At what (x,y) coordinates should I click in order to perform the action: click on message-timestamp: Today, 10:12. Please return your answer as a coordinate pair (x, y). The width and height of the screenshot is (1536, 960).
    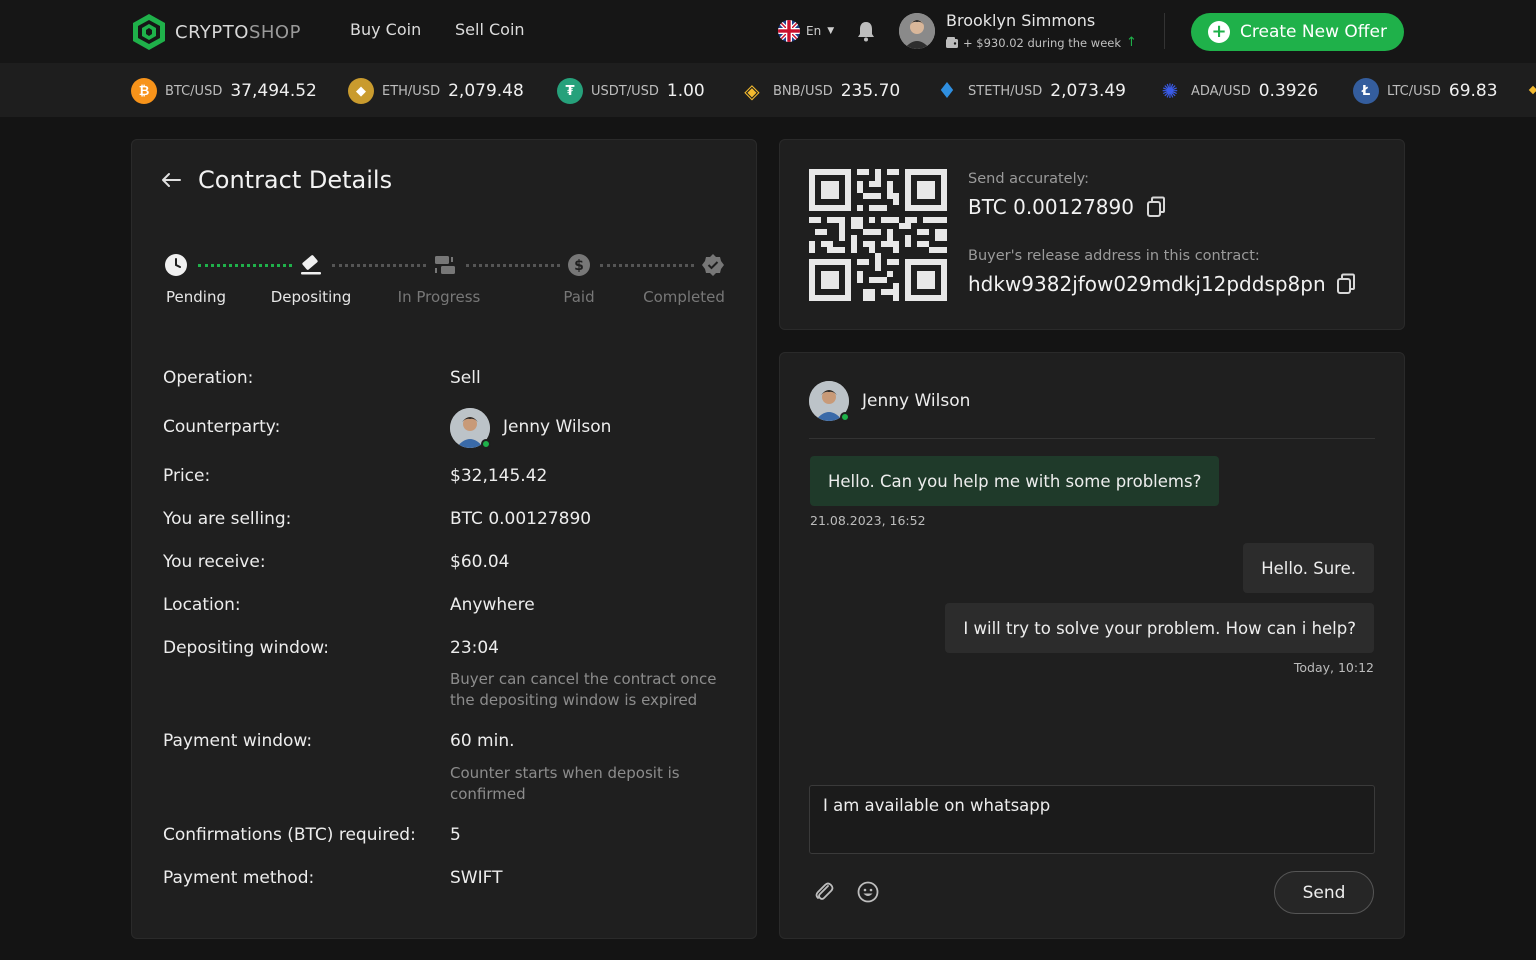
    Looking at the image, I should click on (1333, 667).